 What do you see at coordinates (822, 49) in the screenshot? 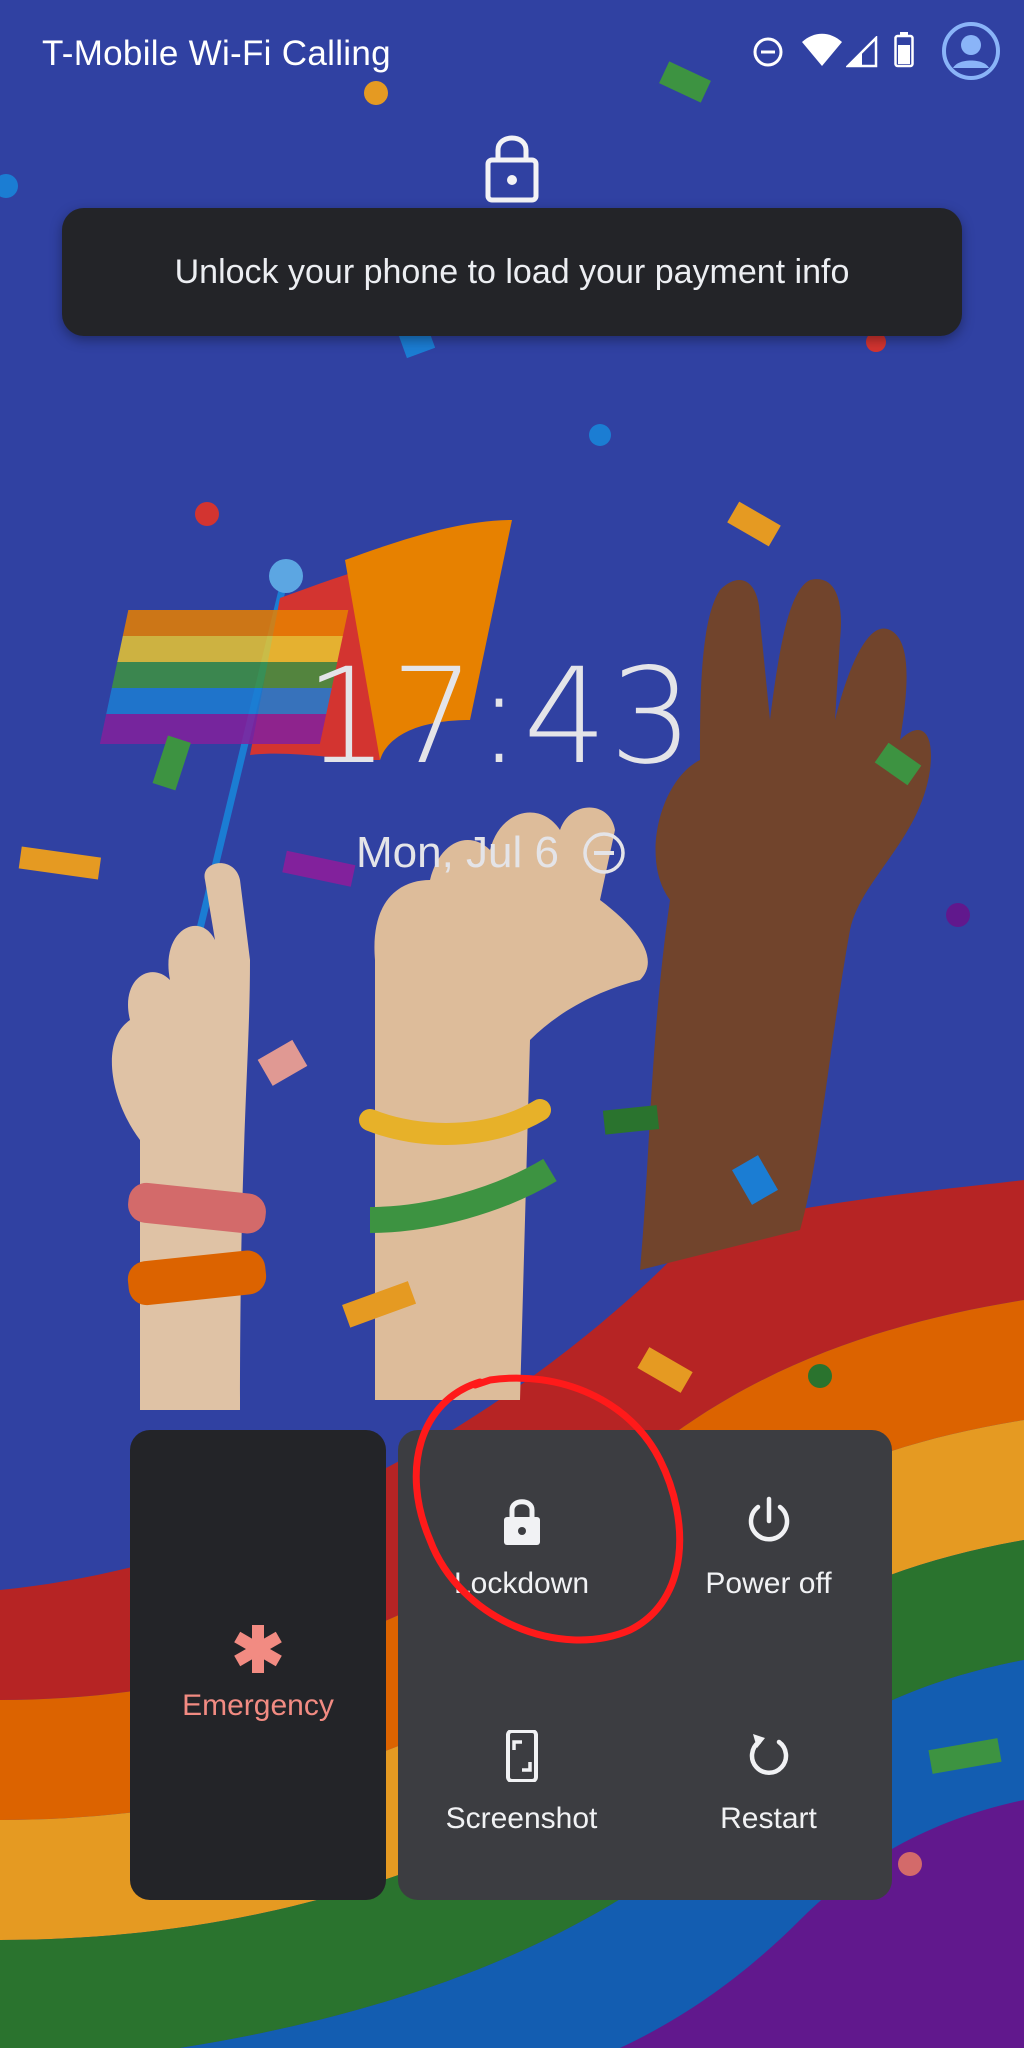
I see `wifi-icon` at bounding box center [822, 49].